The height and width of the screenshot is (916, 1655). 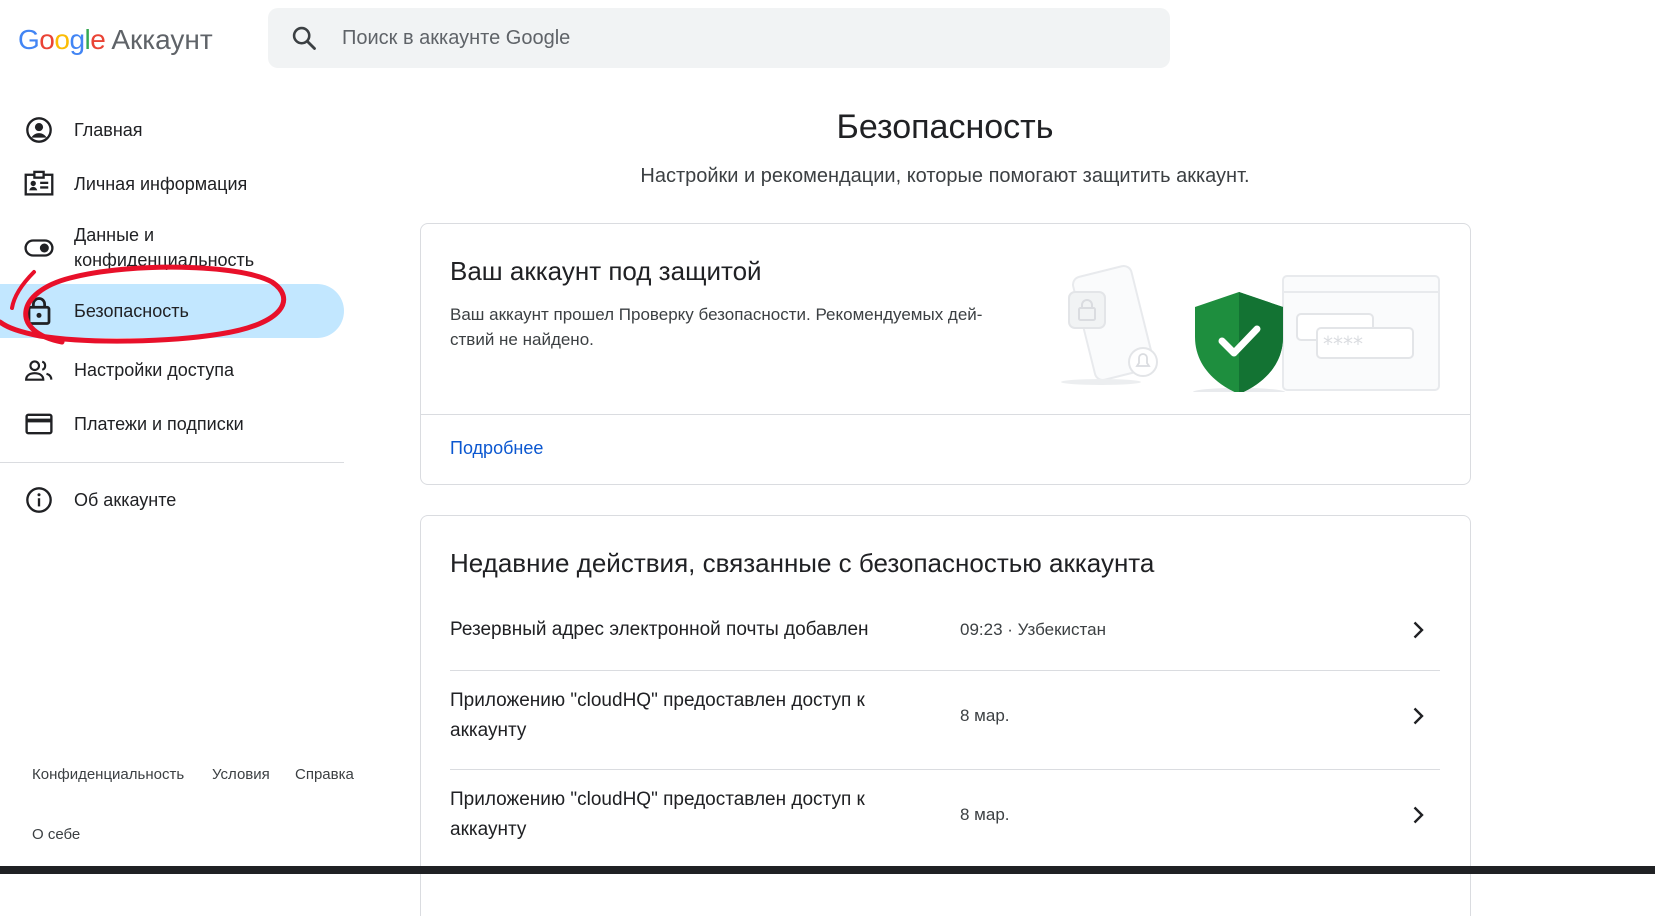 I want to click on search-input, so click(x=742, y=38).